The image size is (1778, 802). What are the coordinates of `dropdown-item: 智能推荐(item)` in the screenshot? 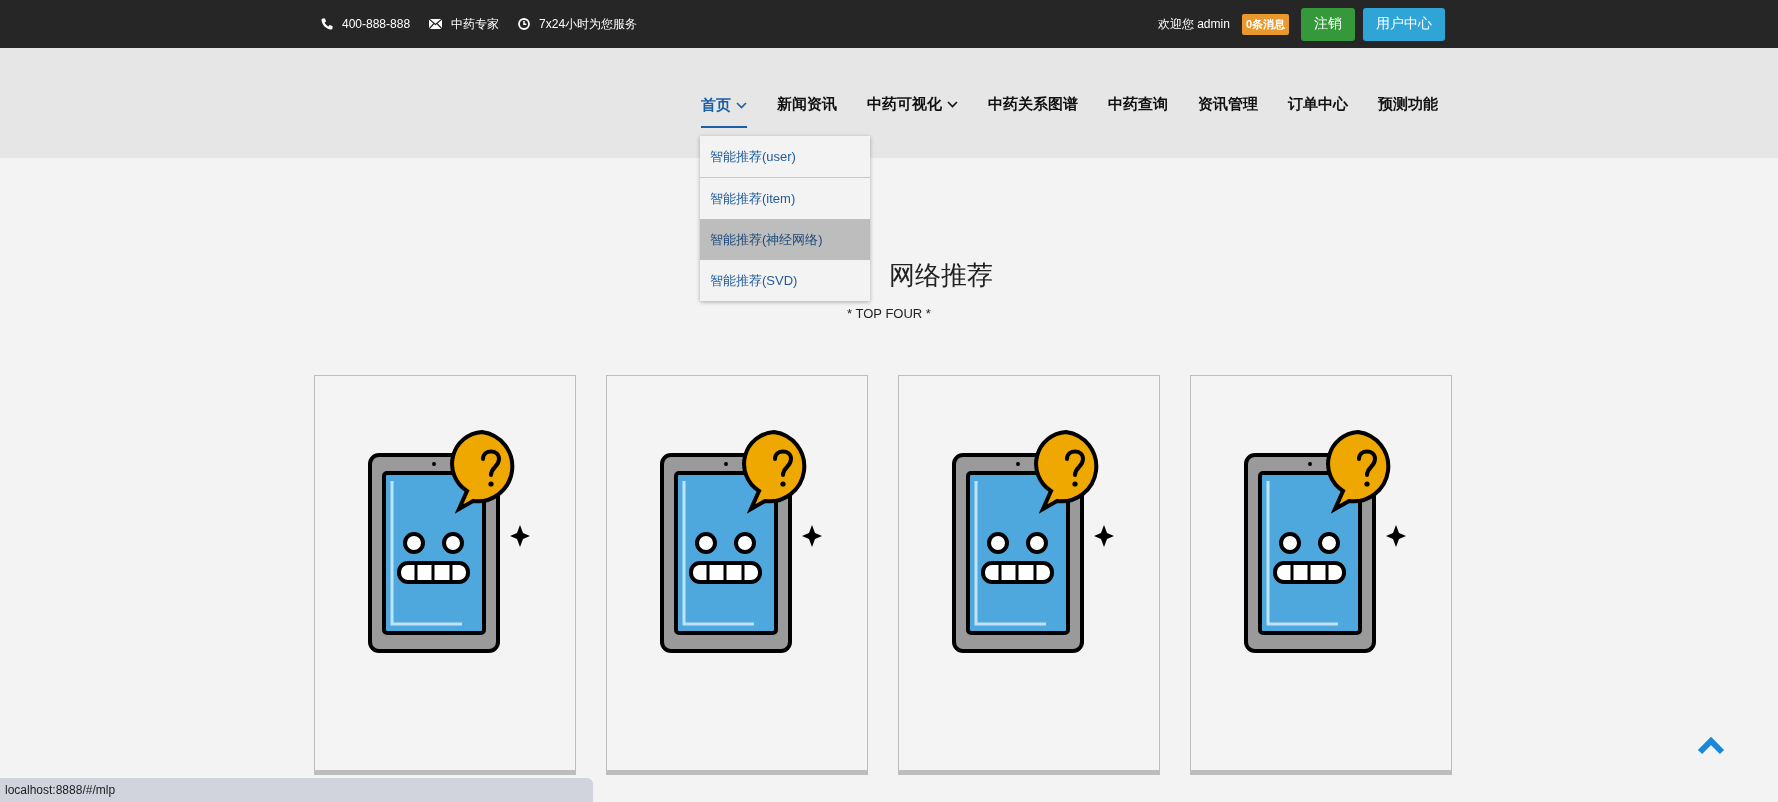 It's located at (785, 198).